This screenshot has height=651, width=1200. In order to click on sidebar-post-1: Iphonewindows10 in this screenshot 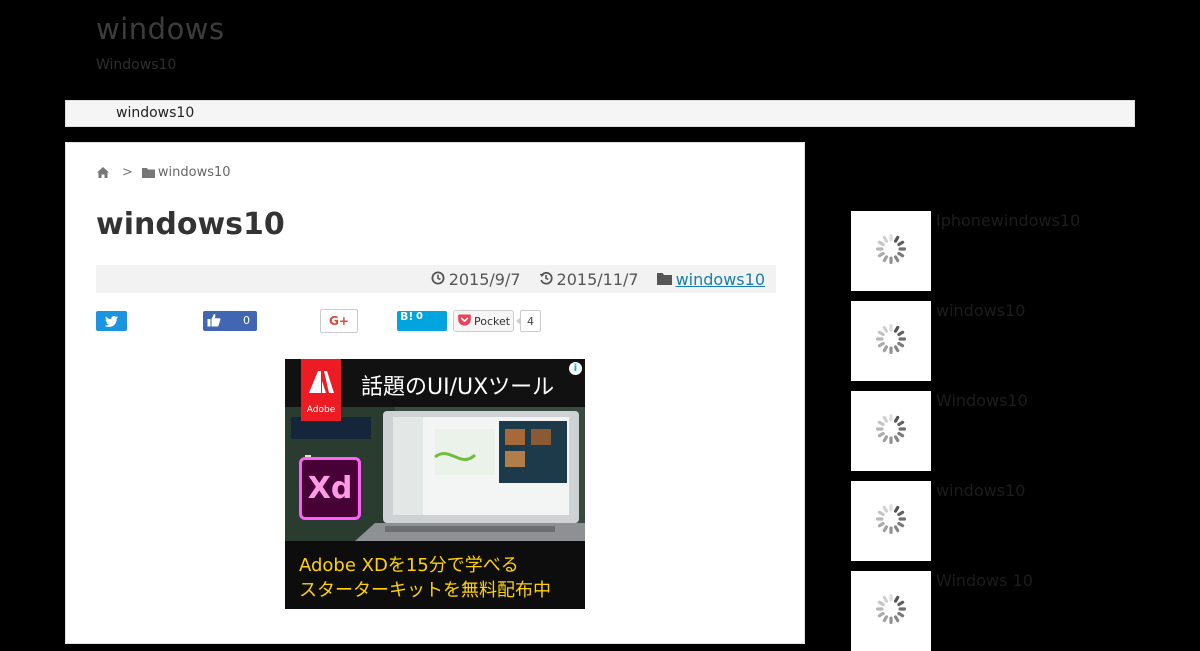, I will do `click(1001, 251)`.